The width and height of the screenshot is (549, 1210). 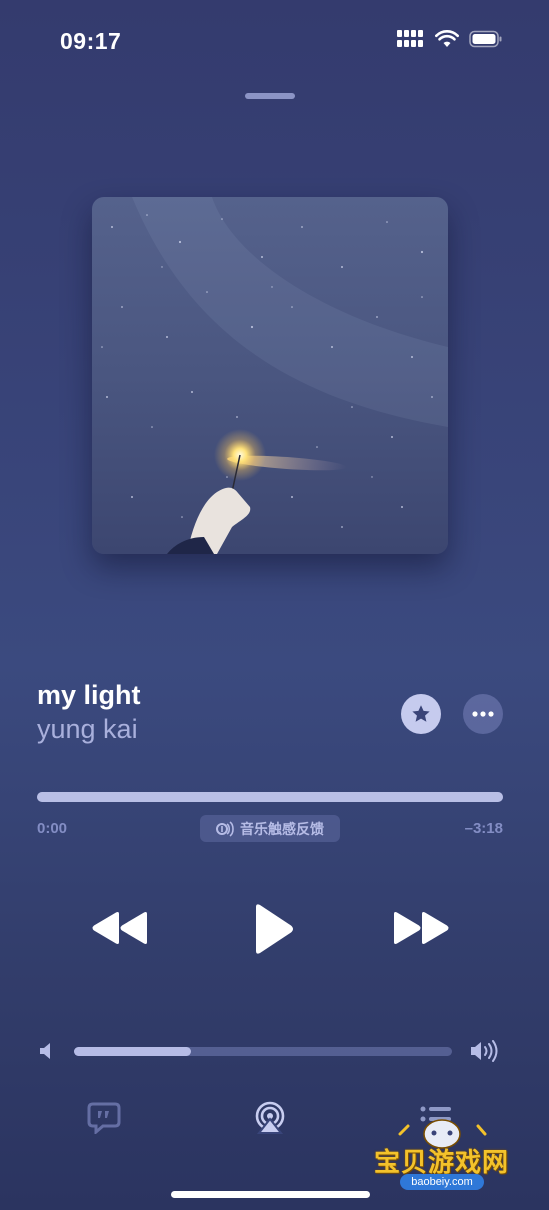 I want to click on volume-level-fill, so click(x=133, y=1051).